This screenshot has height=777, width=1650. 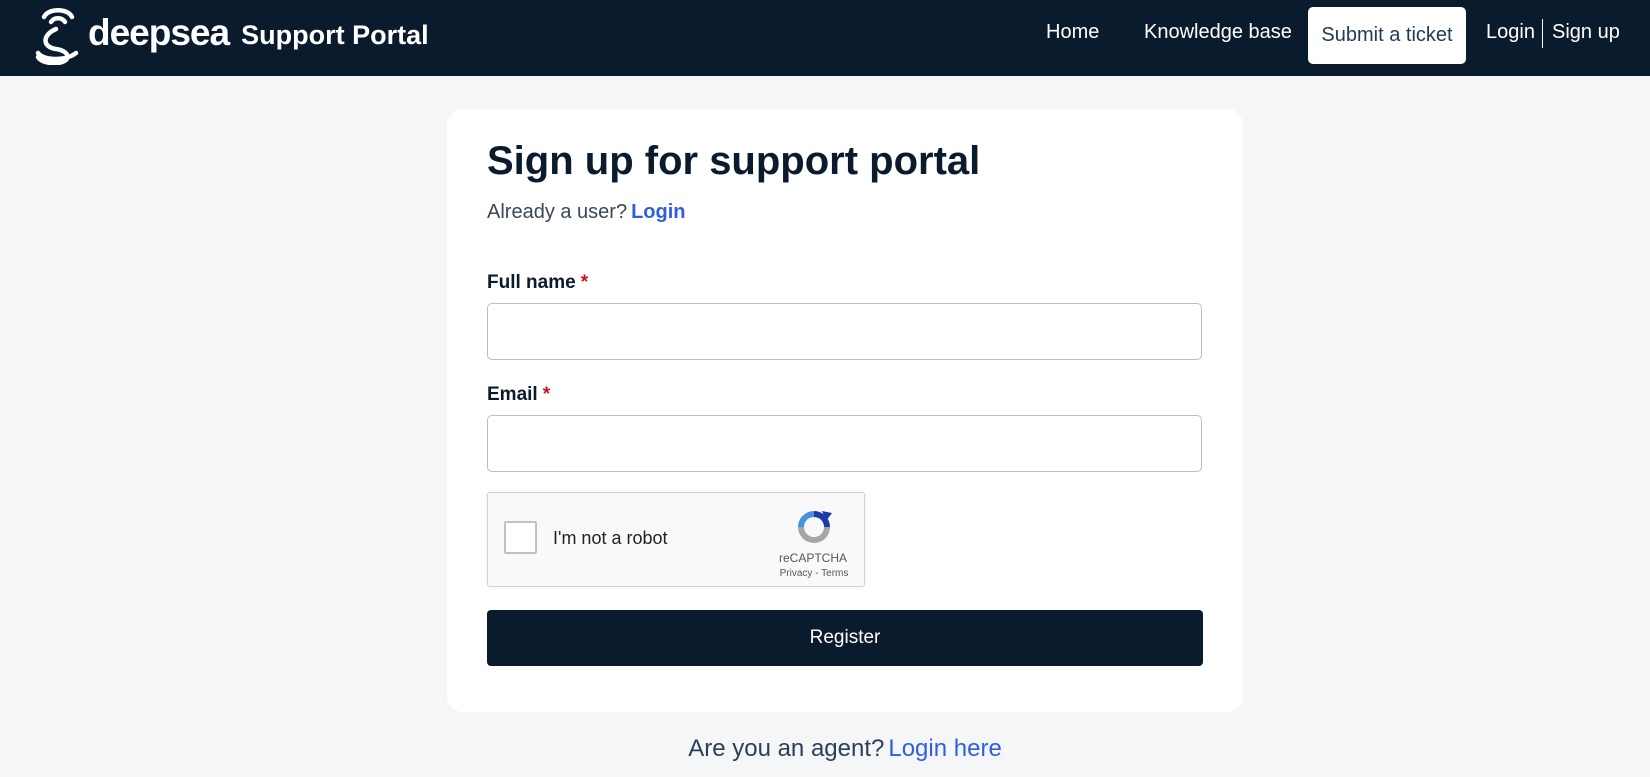 I want to click on nav-login-link: Login, so click(x=1510, y=32).